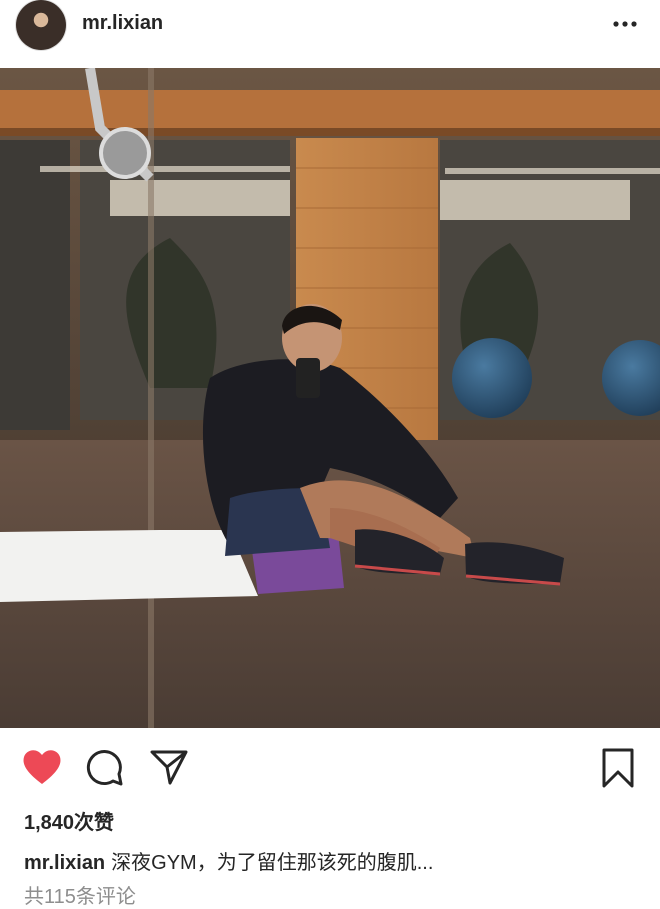 The height and width of the screenshot is (909, 660). I want to click on bookmark-icon, so click(618, 768).